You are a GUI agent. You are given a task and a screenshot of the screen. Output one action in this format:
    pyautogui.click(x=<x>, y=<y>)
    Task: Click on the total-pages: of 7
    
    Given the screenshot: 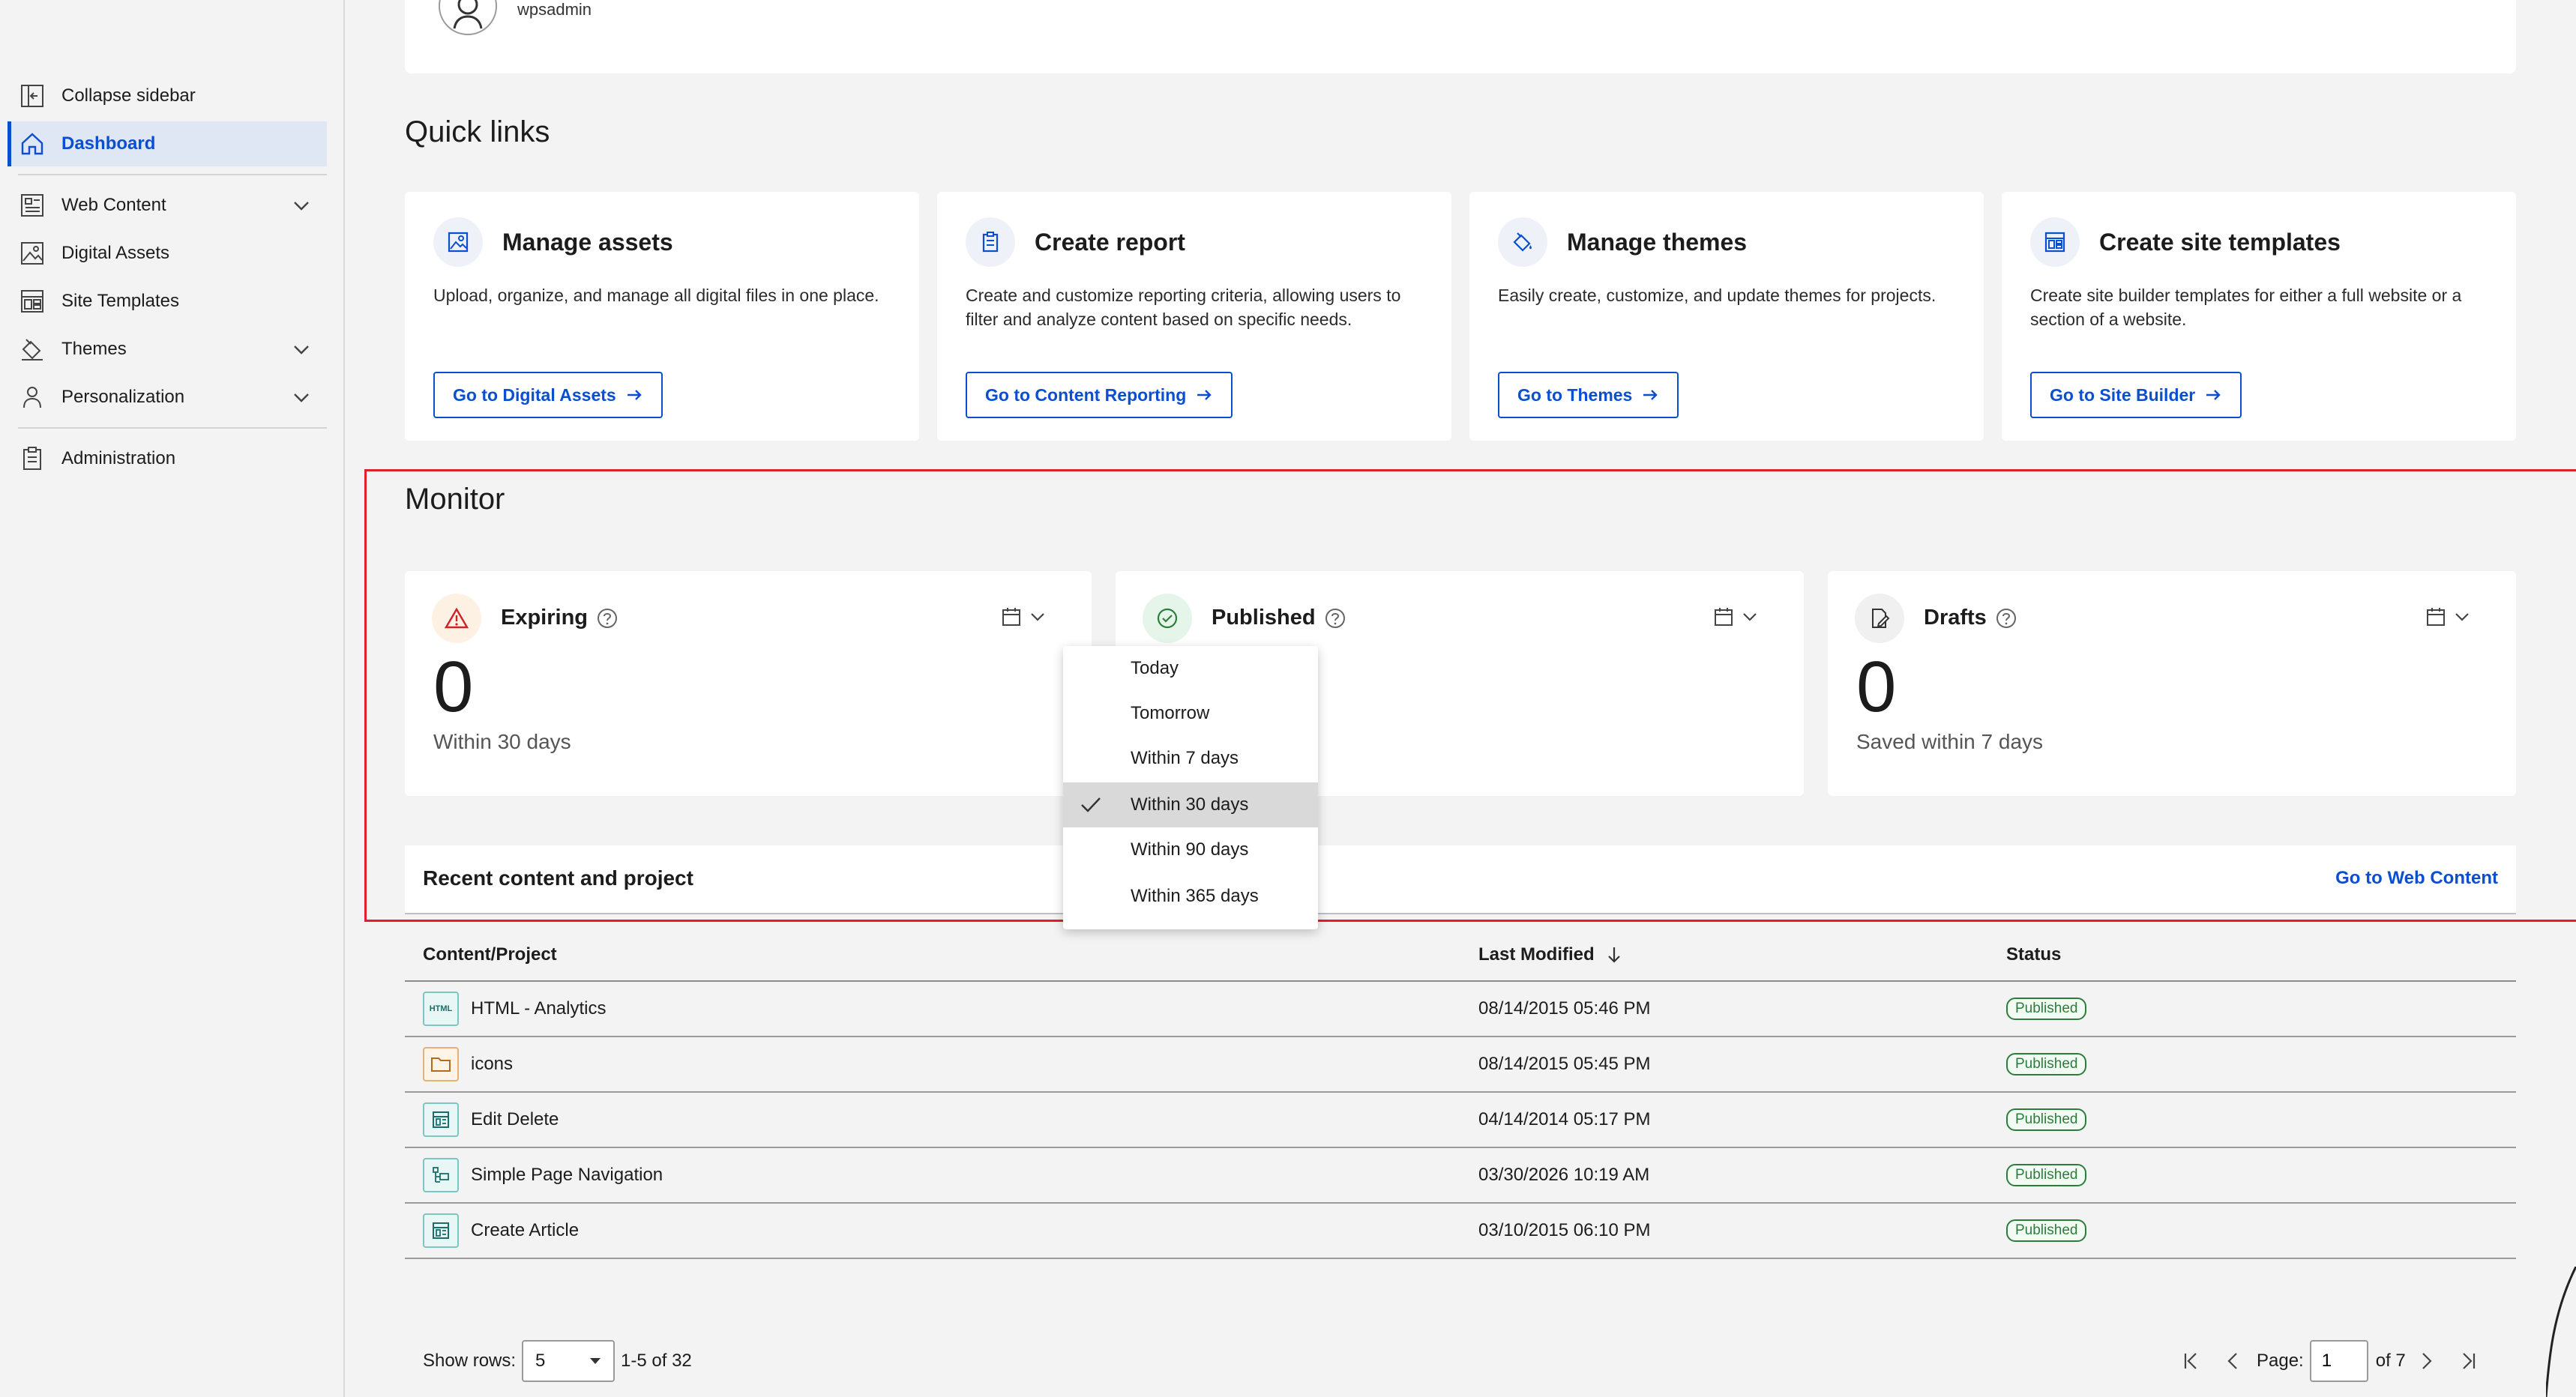 What is the action you would take?
    pyautogui.click(x=2390, y=1361)
    